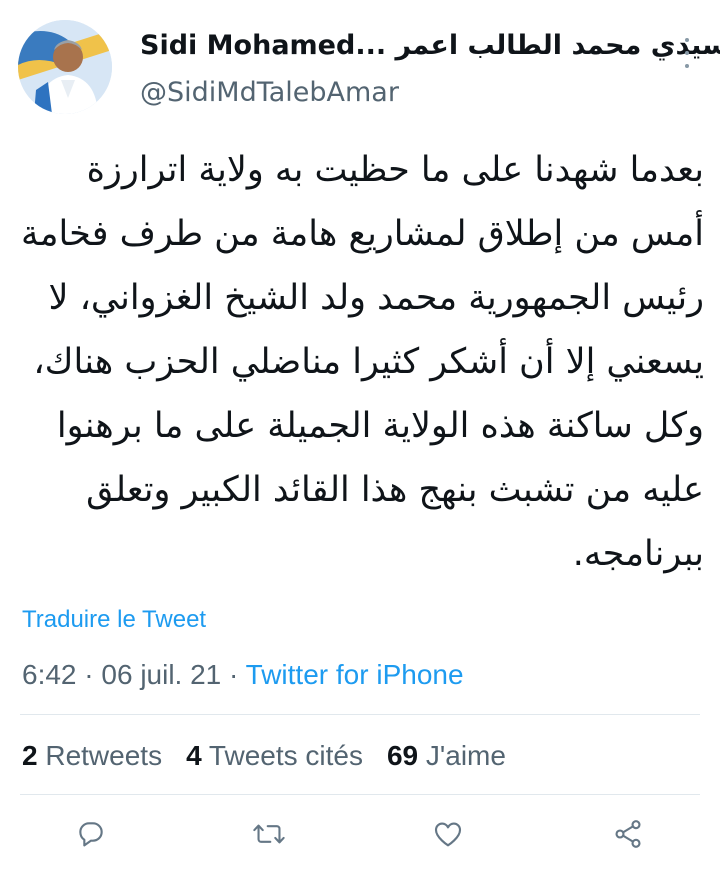 This screenshot has width=720, height=879. I want to click on reply-button, so click(91, 834).